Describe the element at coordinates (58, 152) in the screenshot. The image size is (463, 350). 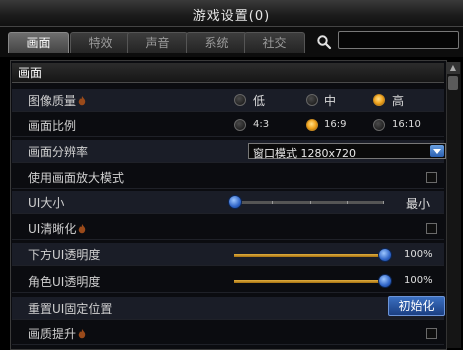
I see `resolution-label: 画面分辨率` at that location.